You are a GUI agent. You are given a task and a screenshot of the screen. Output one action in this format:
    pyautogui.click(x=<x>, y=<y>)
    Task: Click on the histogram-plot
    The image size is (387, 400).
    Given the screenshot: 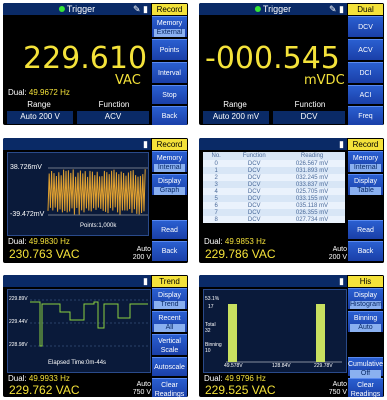 What is the action you would take?
    pyautogui.click(x=284, y=333)
    